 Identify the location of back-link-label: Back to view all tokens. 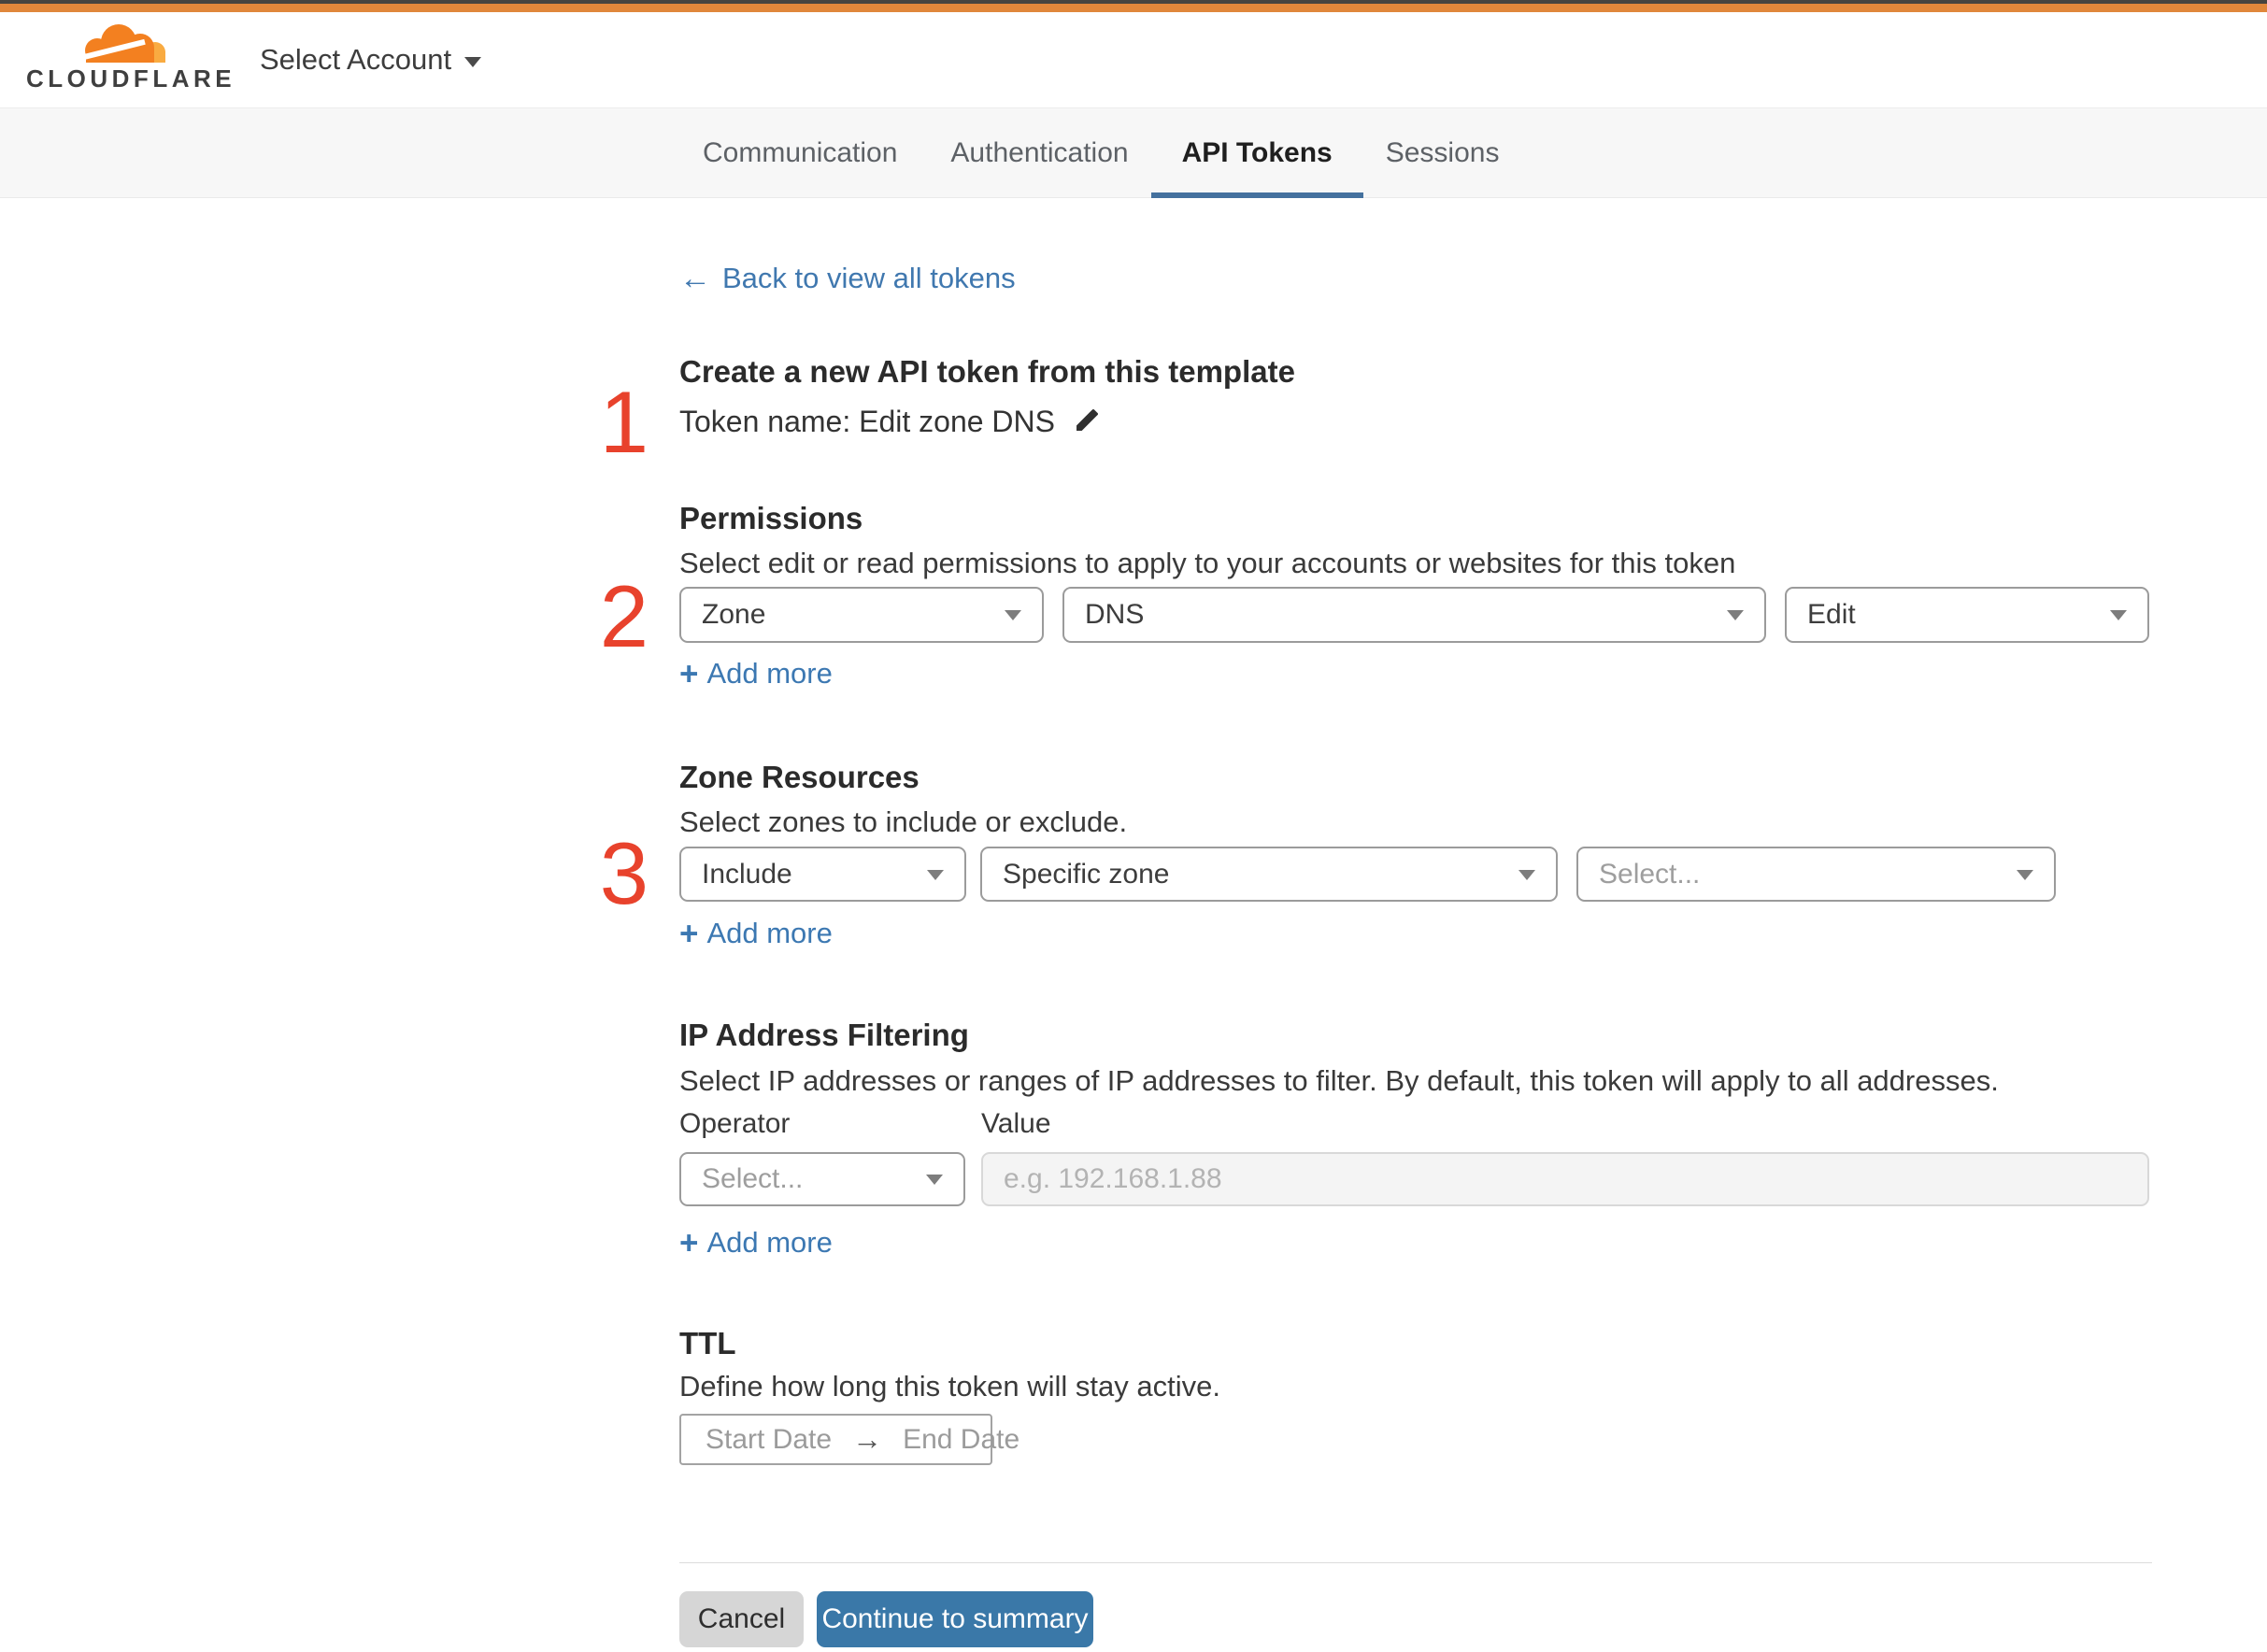
(869, 278).